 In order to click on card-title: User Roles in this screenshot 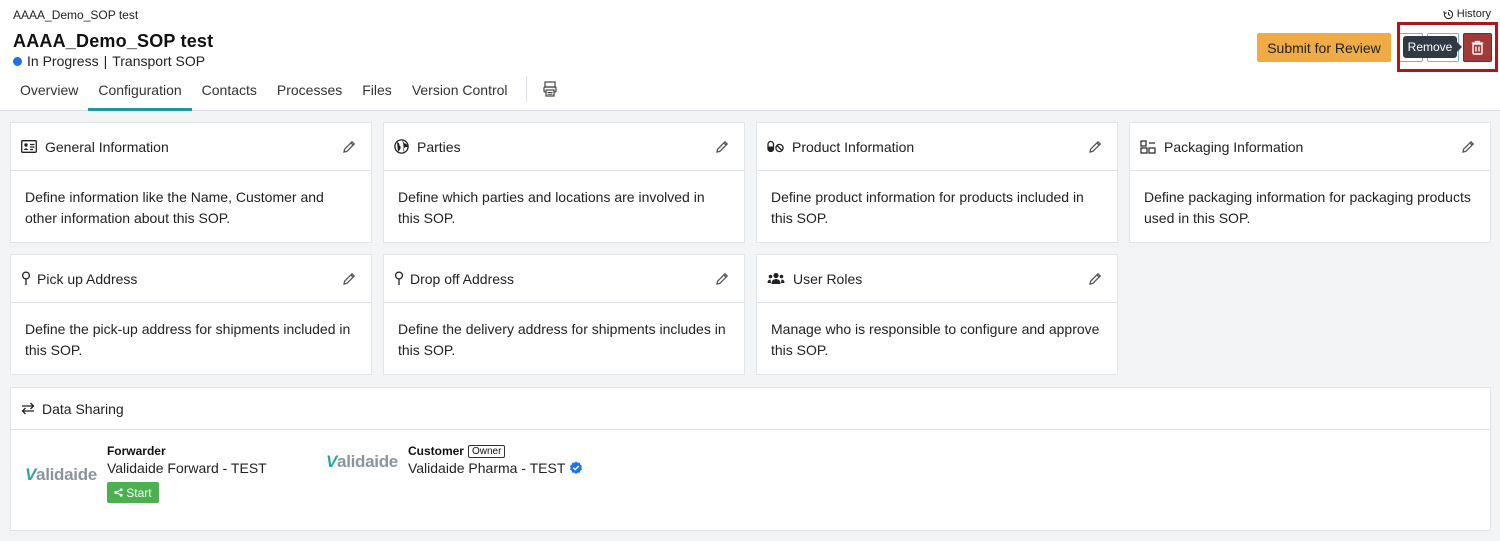, I will do `click(828, 278)`.